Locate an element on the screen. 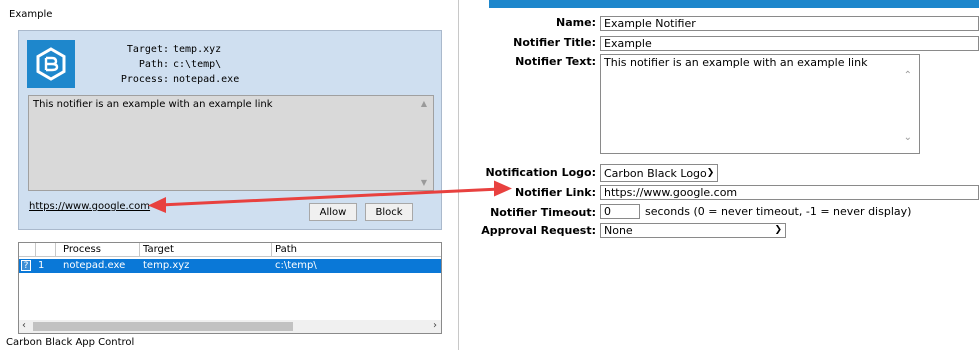  column-header-process: Process is located at coordinates (82, 249).